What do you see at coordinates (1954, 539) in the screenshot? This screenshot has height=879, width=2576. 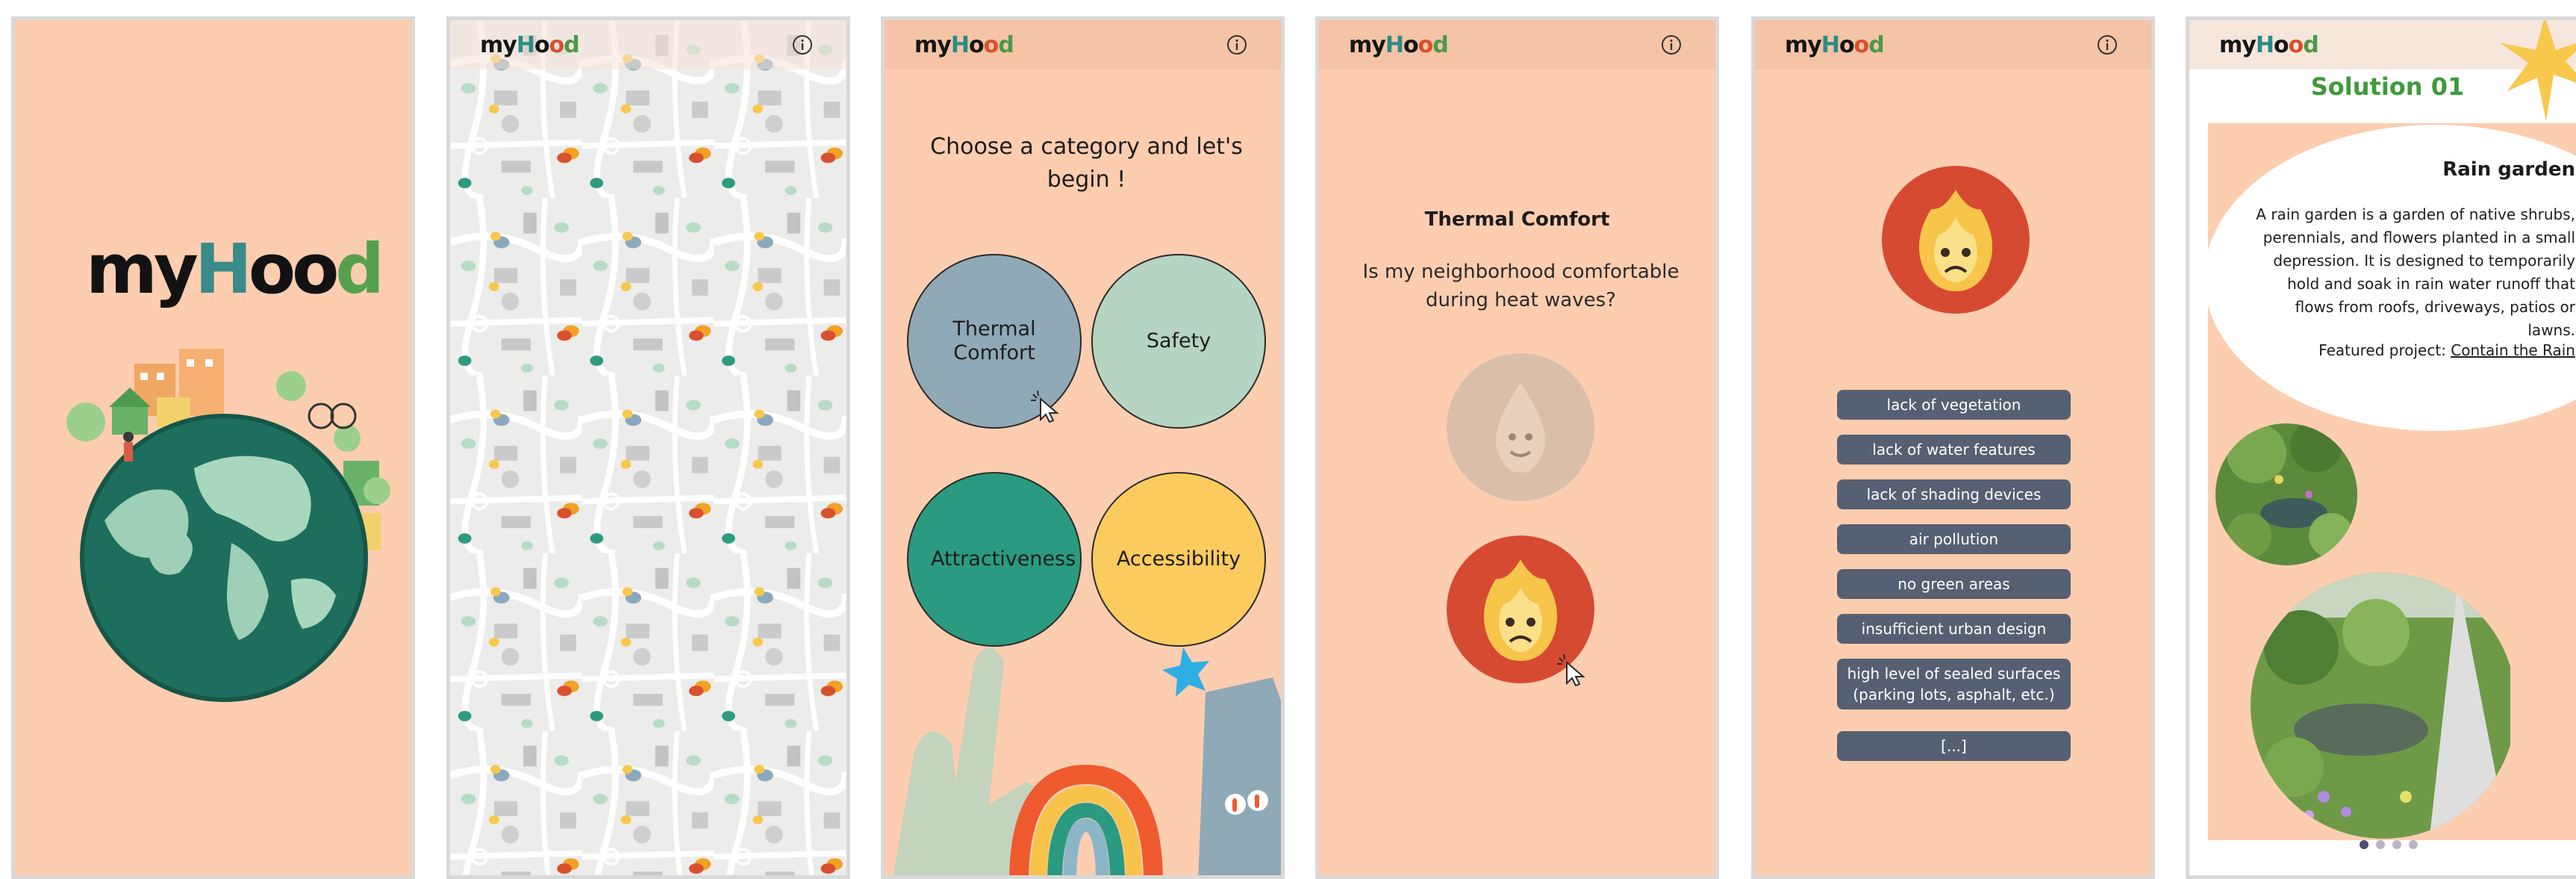 I see `cause-button-air-pollution: air pollution` at bounding box center [1954, 539].